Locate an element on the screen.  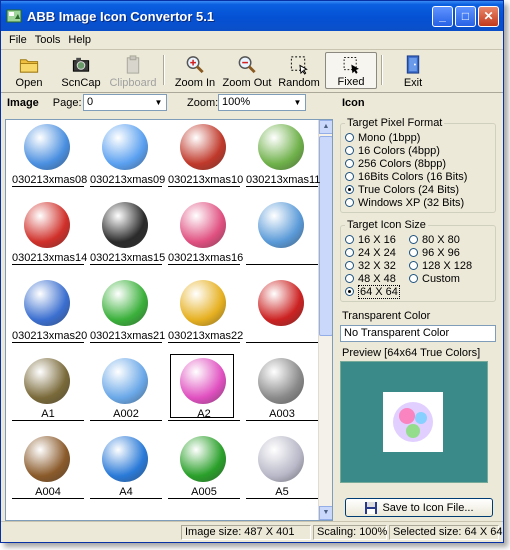
close-button: ✕ is located at coordinates (488, 16).